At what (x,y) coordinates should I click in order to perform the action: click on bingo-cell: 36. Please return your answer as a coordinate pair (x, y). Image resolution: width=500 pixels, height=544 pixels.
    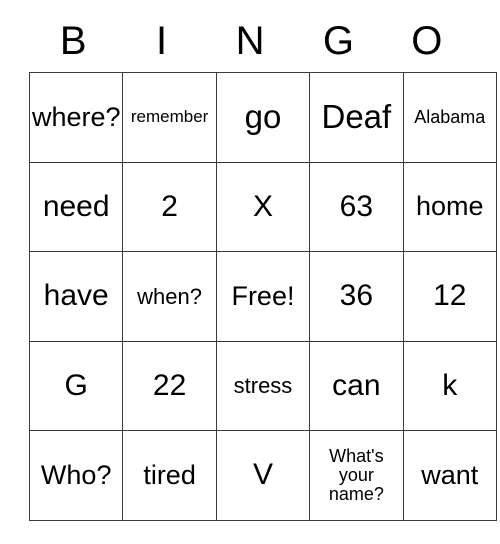
    Looking at the image, I should click on (356, 296).